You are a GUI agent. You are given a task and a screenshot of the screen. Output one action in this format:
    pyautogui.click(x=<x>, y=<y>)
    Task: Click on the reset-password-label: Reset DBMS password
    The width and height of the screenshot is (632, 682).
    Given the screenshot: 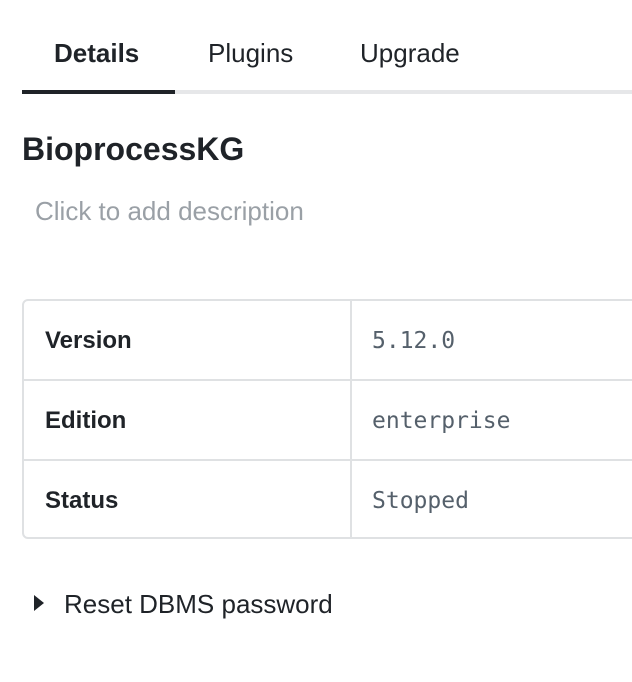 What is the action you would take?
    pyautogui.click(x=198, y=604)
    